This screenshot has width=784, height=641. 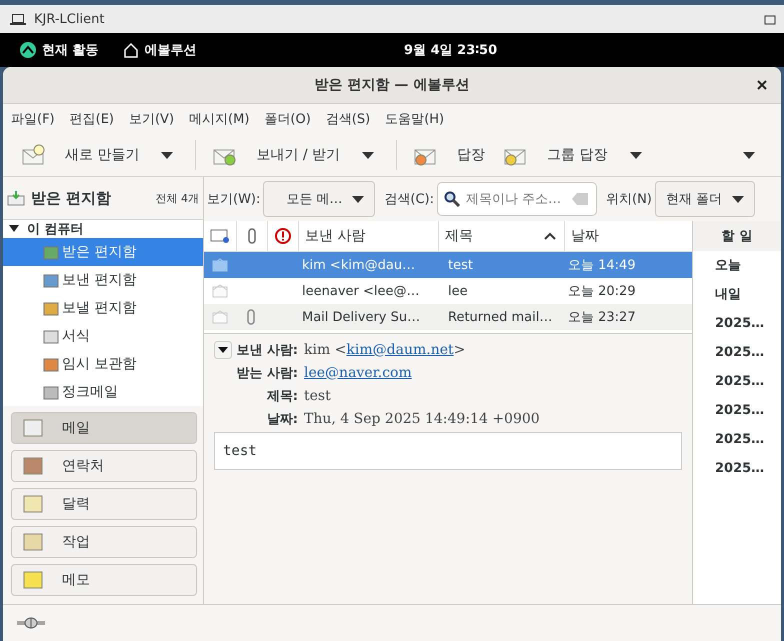 I want to click on toolbar-button: 새로 만들기, so click(x=80, y=155).